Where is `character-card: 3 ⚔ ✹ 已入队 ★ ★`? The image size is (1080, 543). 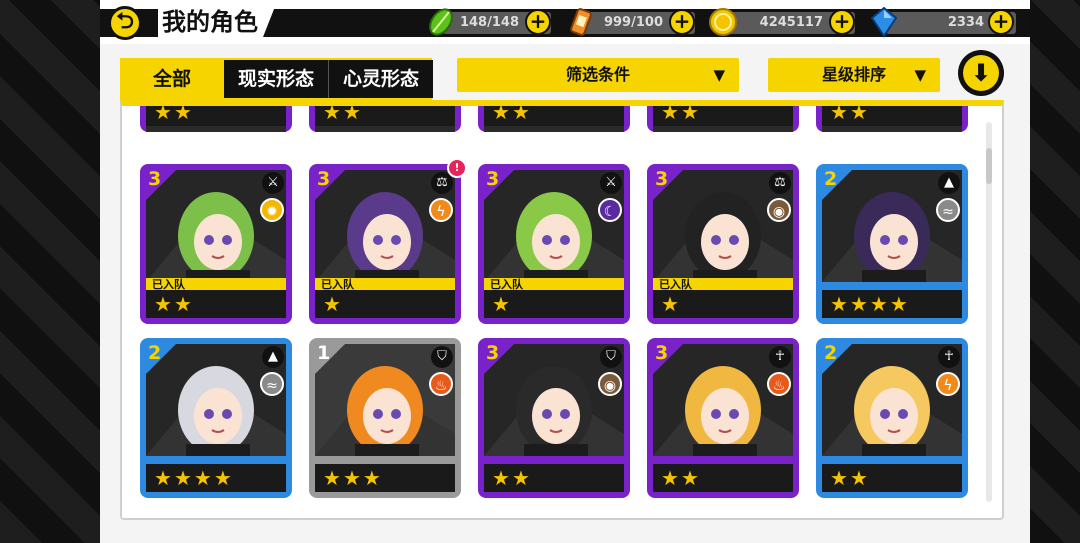
character-card: 3 ⚔ ✹ 已入队 ★ ★ is located at coordinates (216, 244).